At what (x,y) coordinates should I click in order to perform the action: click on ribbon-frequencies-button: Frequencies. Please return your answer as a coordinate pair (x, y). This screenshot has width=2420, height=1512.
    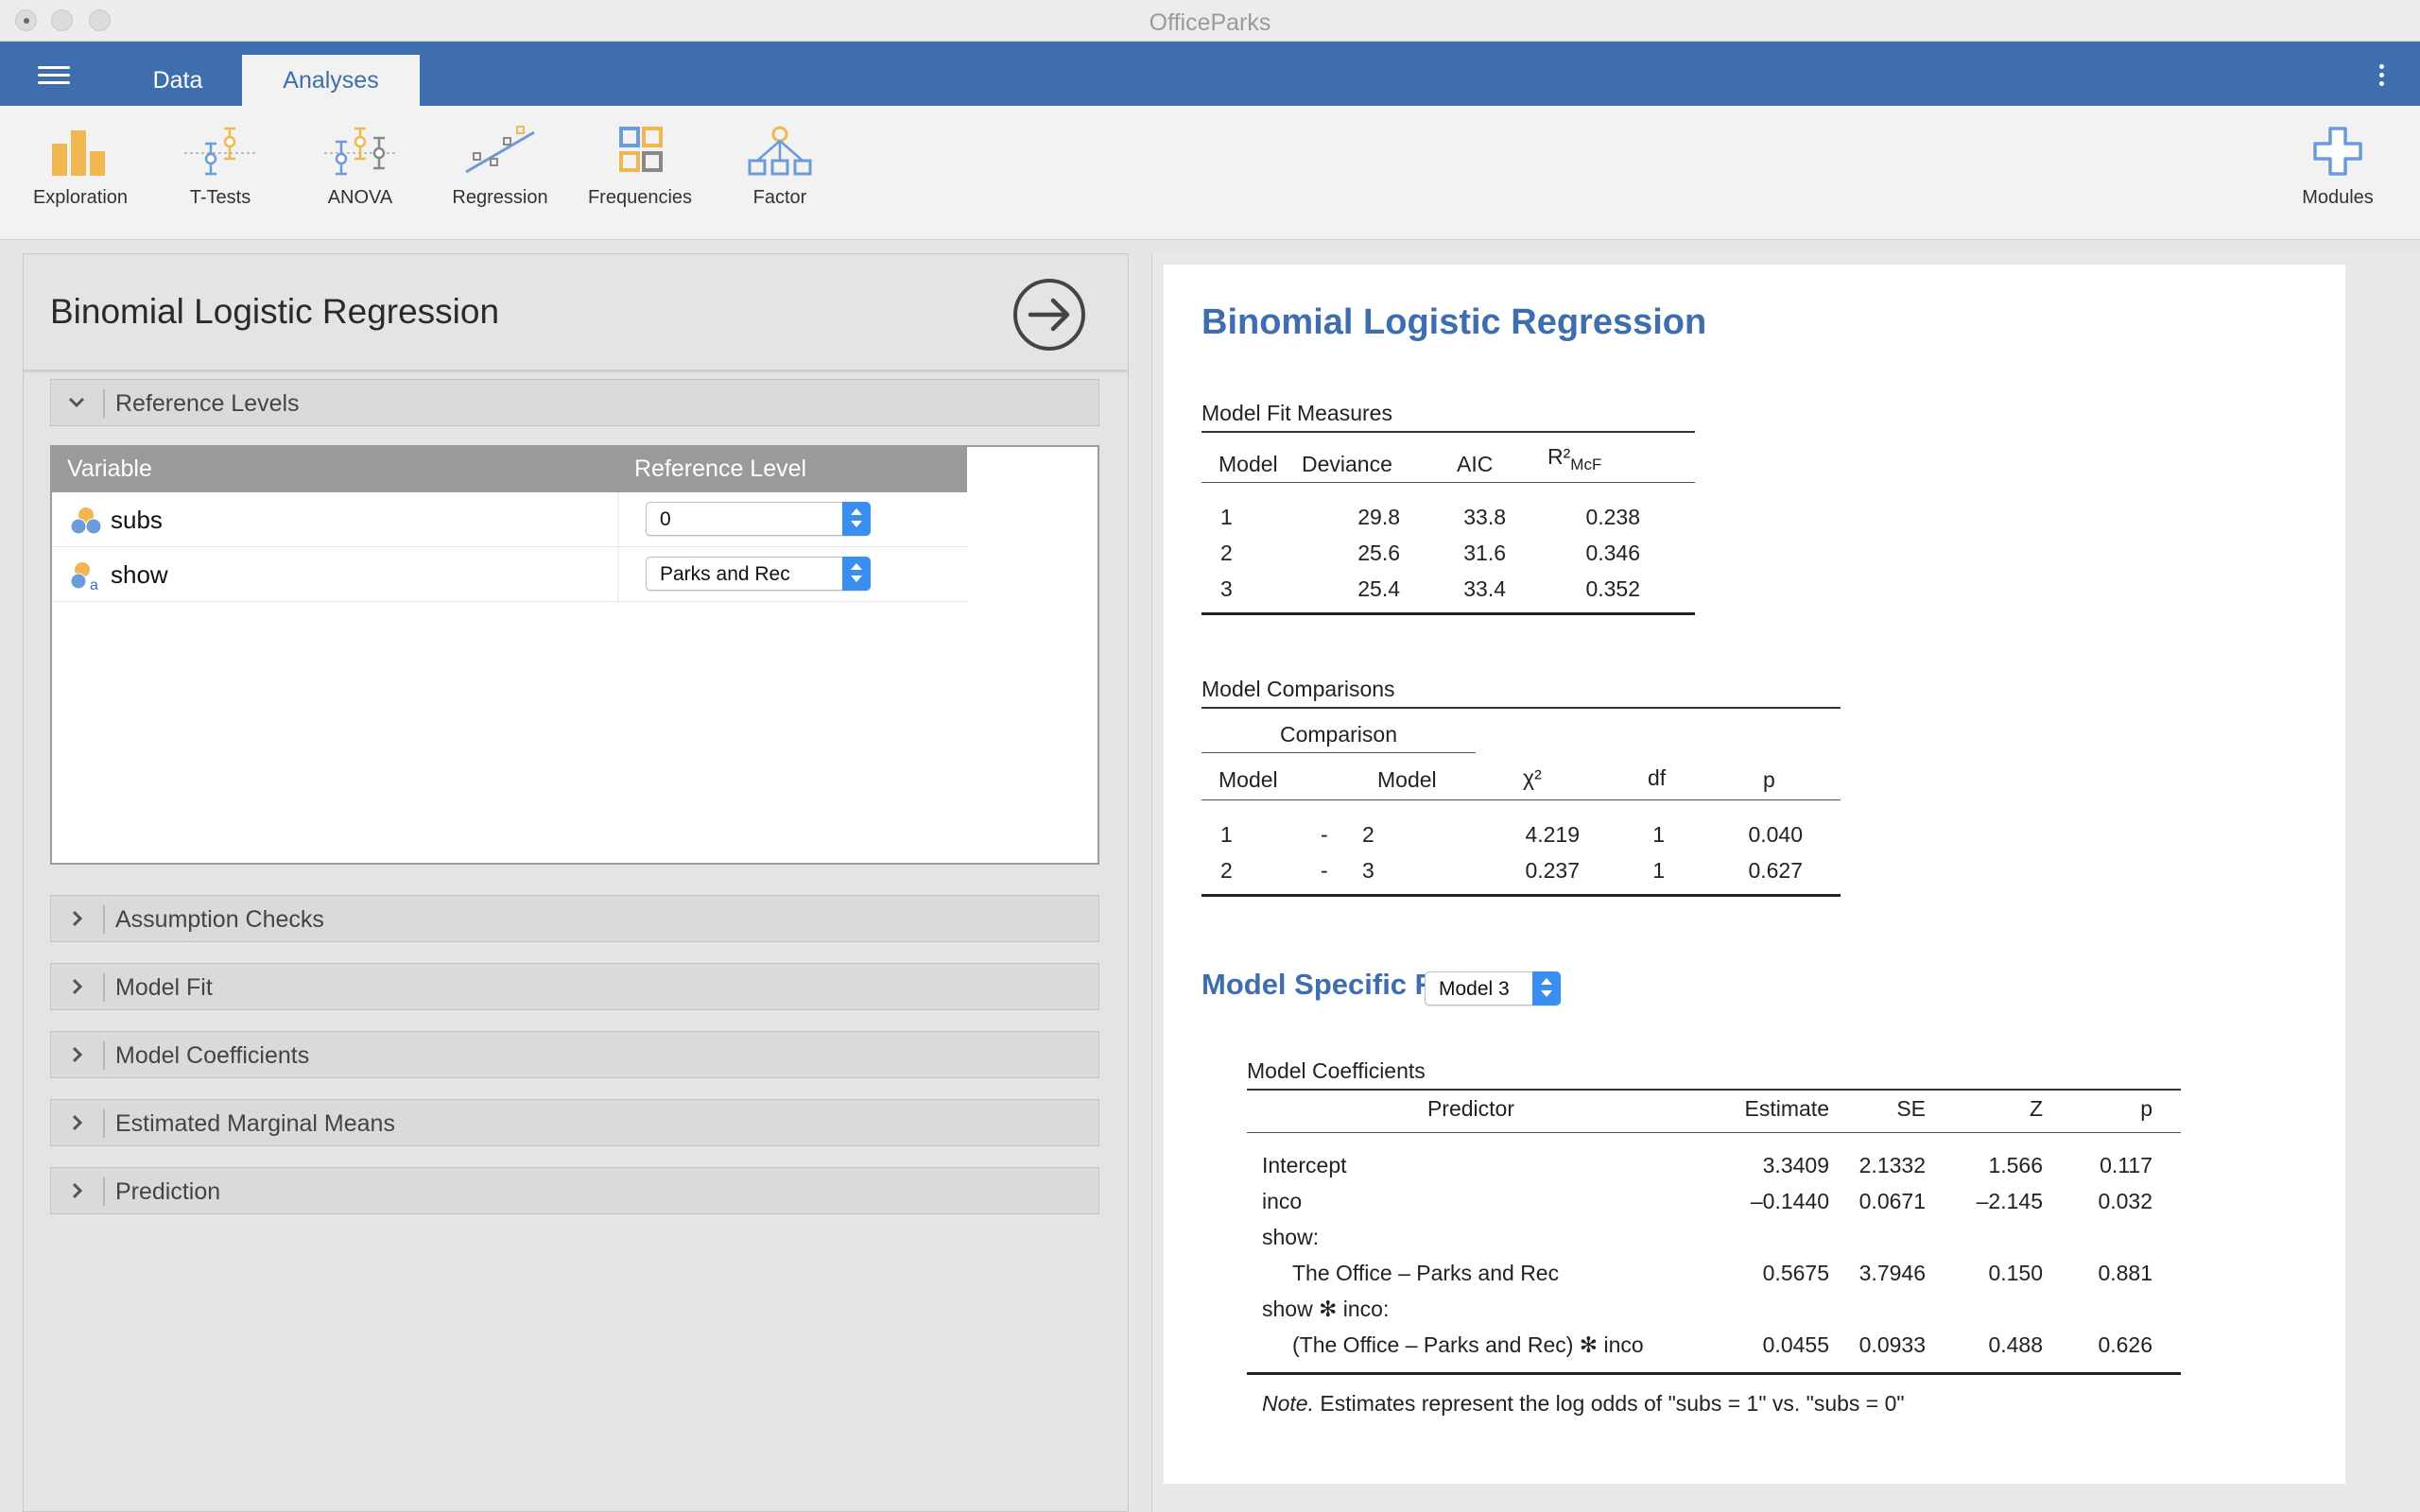
    Looking at the image, I should click on (640, 172).